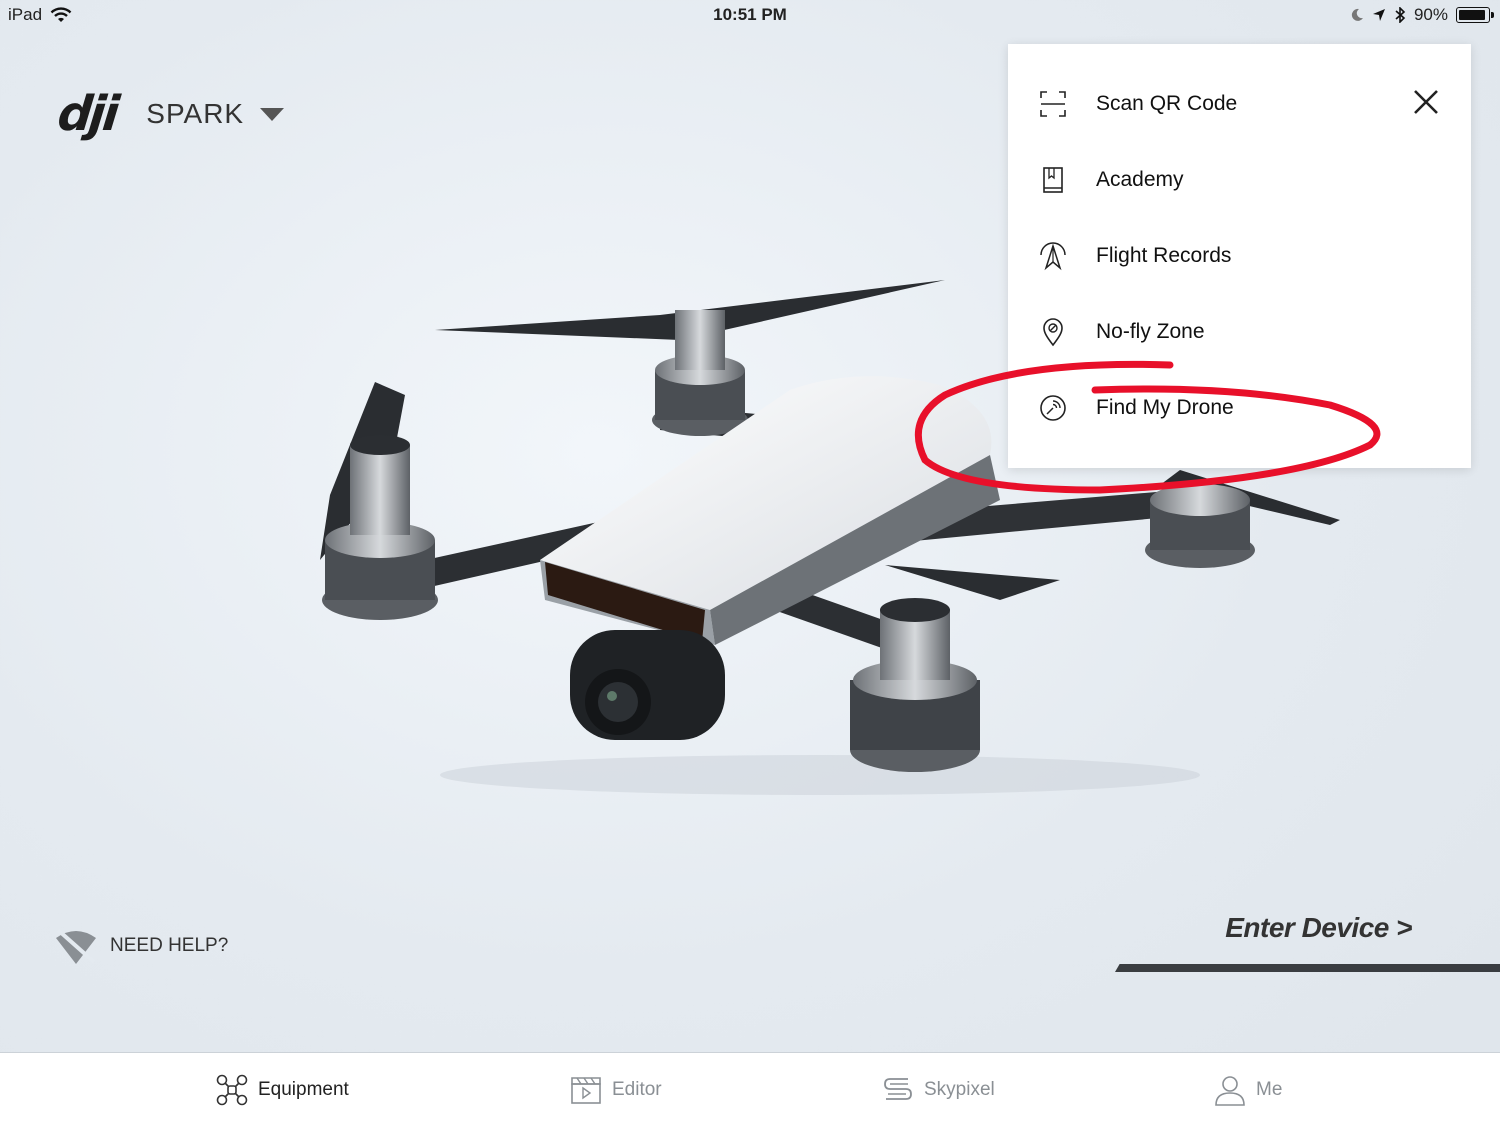  I want to click on clapperboard-icon, so click(586, 1090).